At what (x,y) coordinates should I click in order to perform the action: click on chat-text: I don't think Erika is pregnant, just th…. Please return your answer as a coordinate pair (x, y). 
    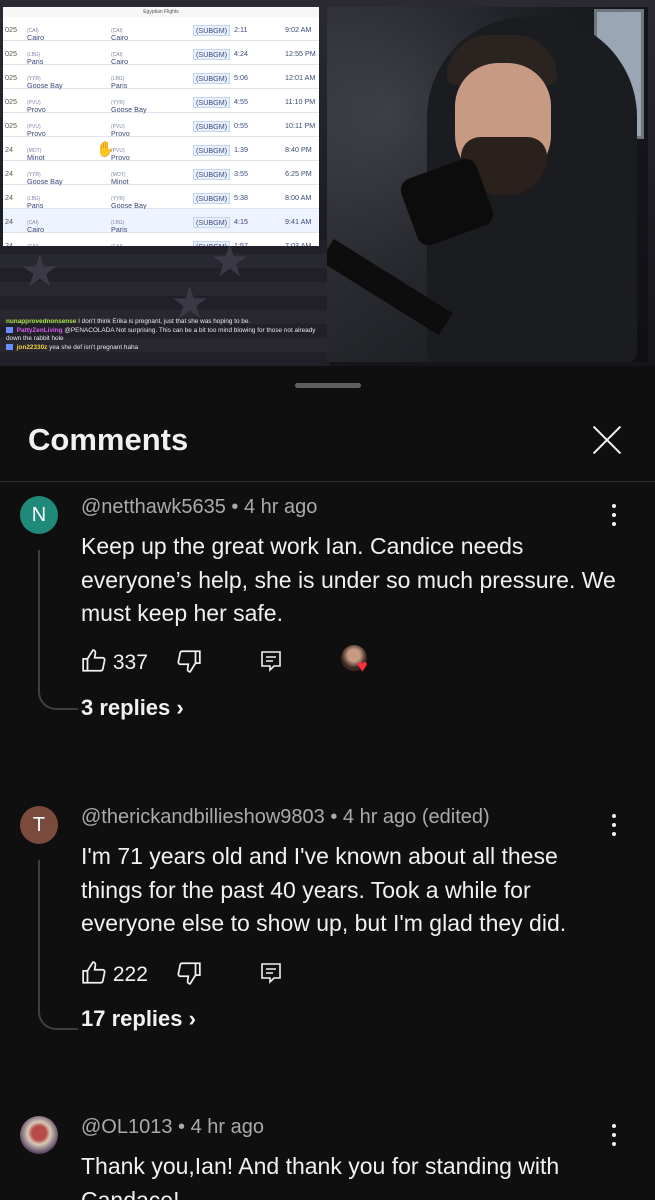
    Looking at the image, I should click on (164, 321).